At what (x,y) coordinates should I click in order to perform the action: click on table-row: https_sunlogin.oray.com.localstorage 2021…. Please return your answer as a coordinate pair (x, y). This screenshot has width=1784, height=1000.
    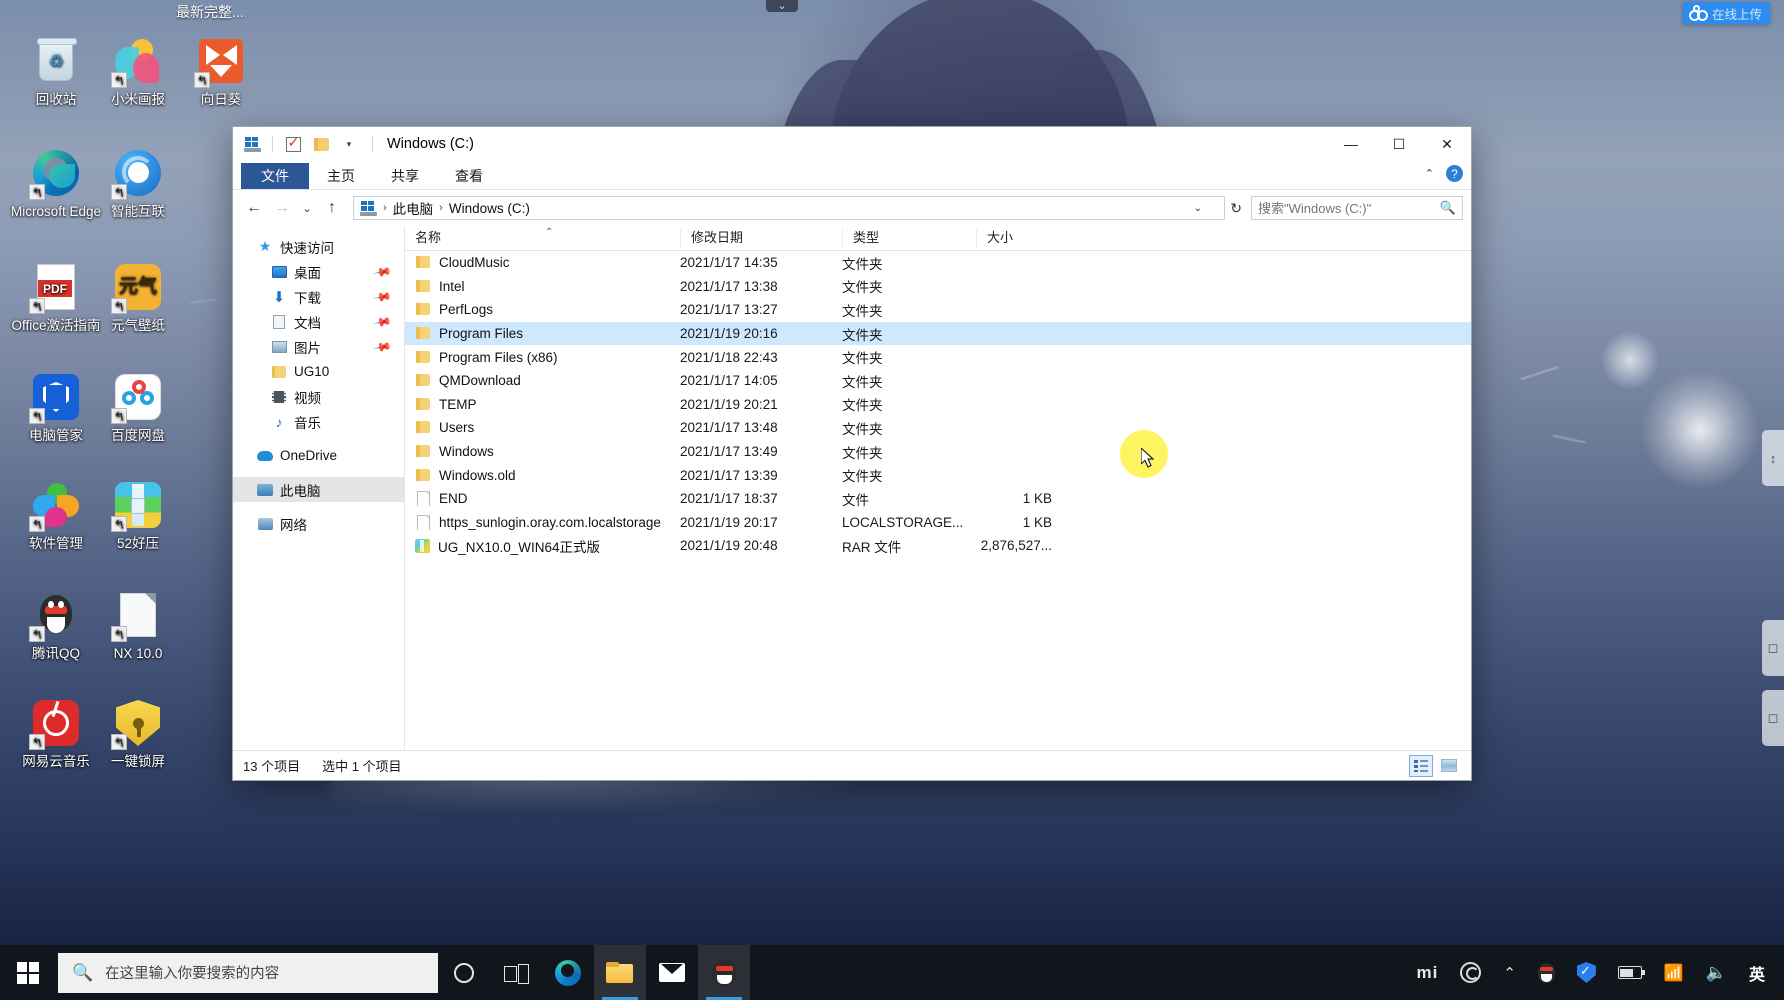
    Looking at the image, I should click on (938, 523).